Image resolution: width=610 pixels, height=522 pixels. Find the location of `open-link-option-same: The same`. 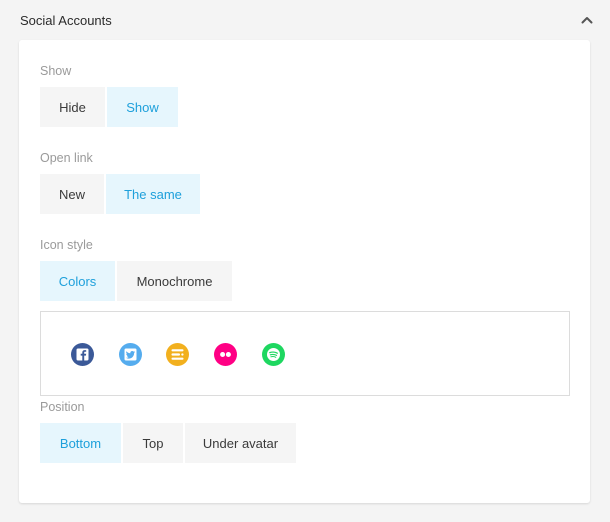

open-link-option-same: The same is located at coordinates (153, 194).